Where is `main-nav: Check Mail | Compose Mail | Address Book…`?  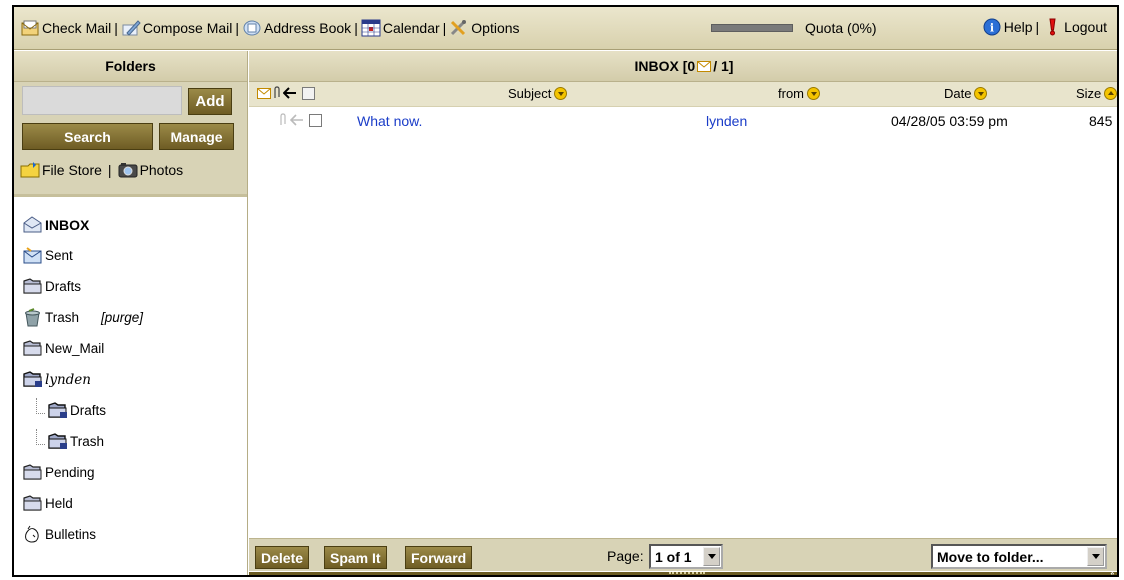 main-nav: Check Mail | Compose Mail | Address Book… is located at coordinates (267, 28).